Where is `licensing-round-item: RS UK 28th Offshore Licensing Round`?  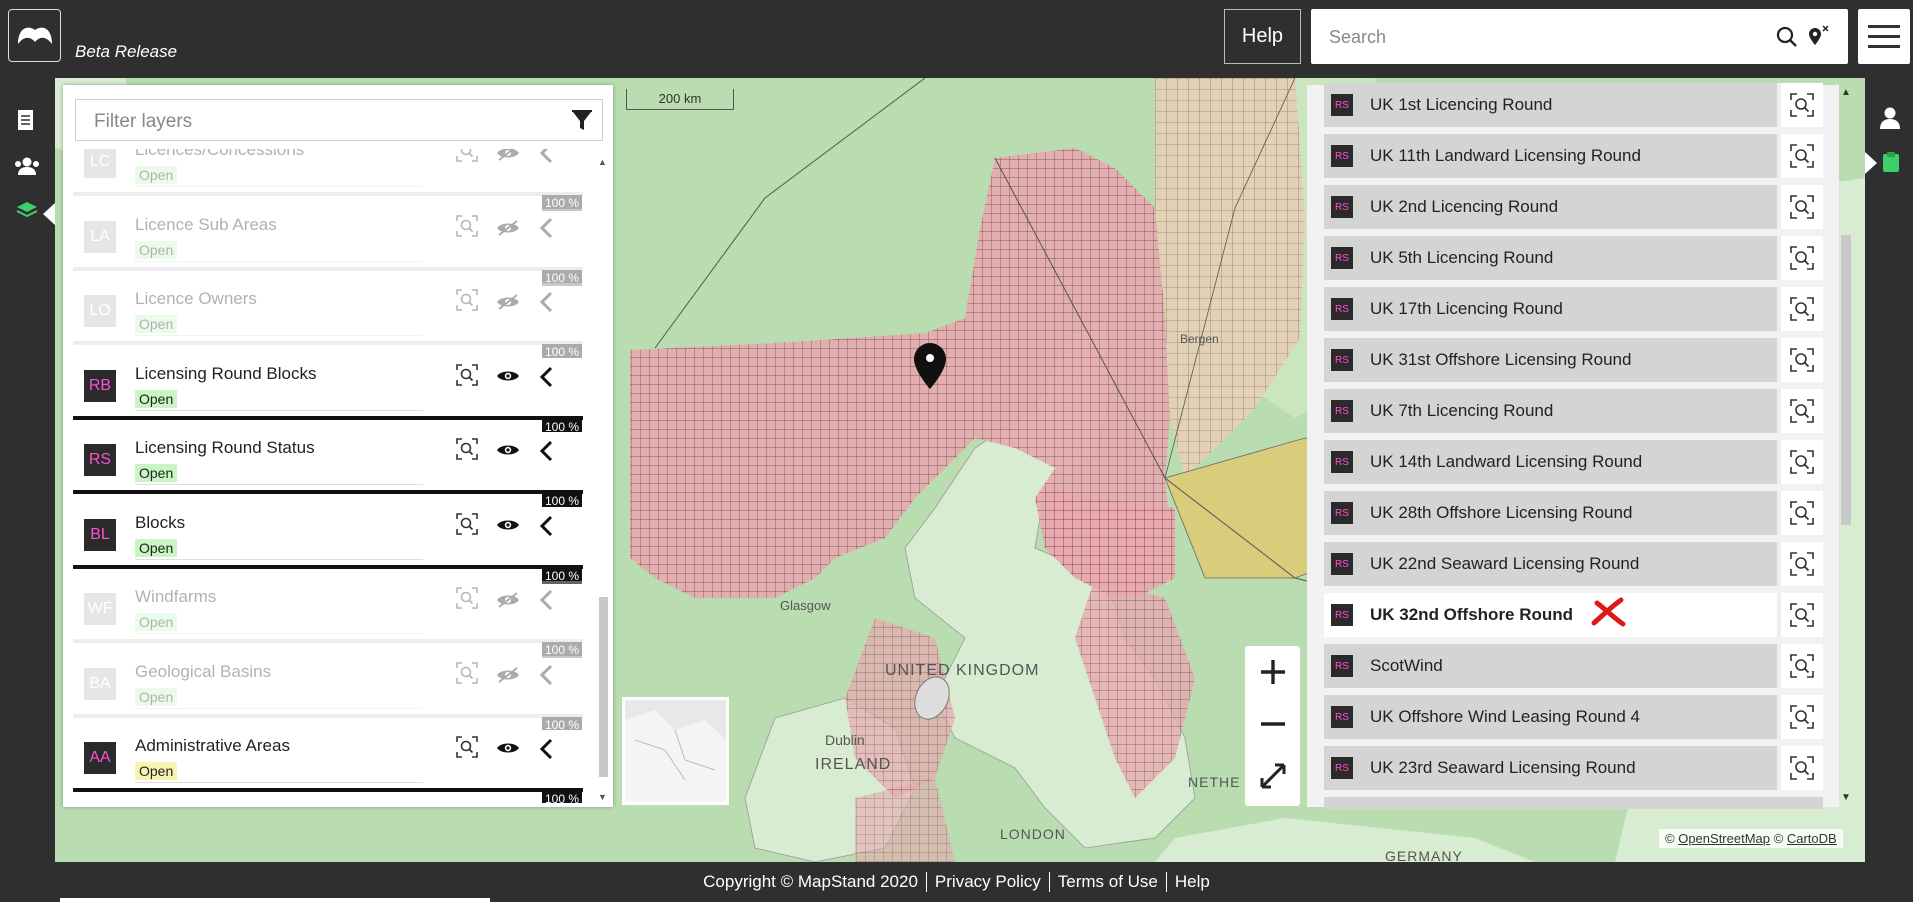 licensing-round-item: RS UK 28th Offshore Licensing Round is located at coordinates (1573, 513).